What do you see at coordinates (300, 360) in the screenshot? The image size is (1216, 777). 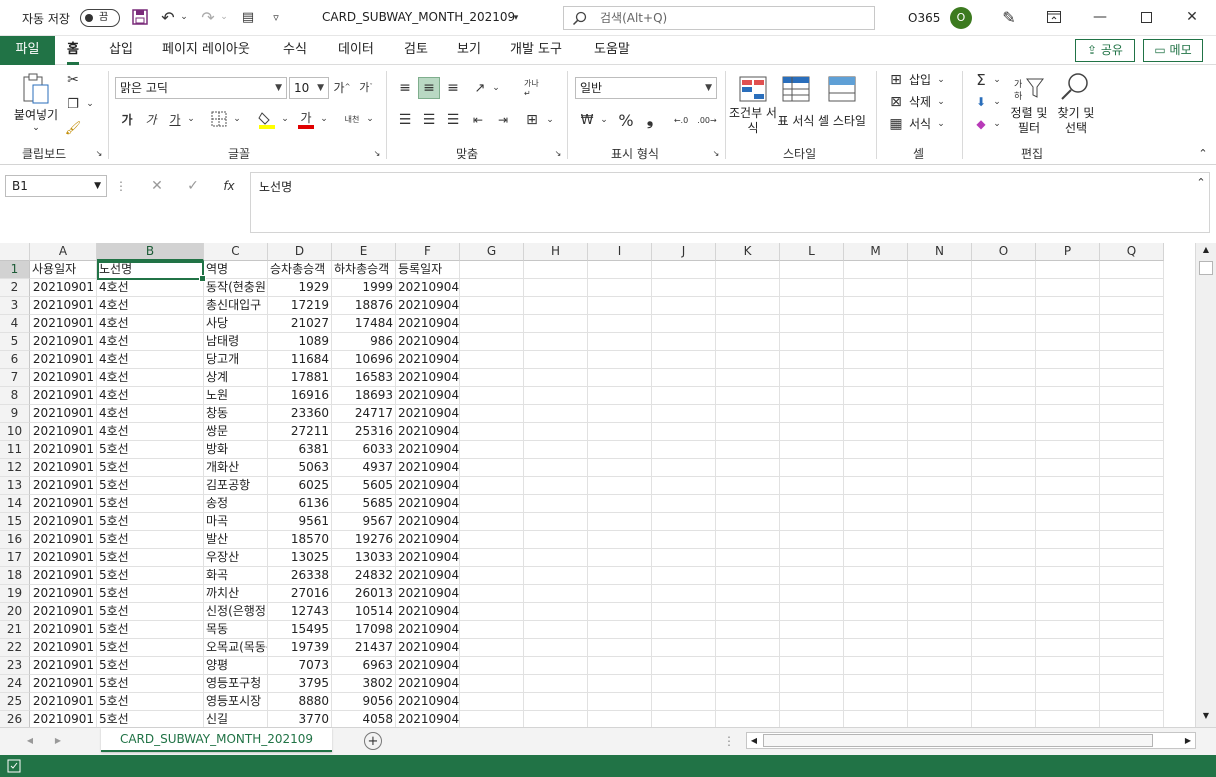 I see `table-cell: 11684` at bounding box center [300, 360].